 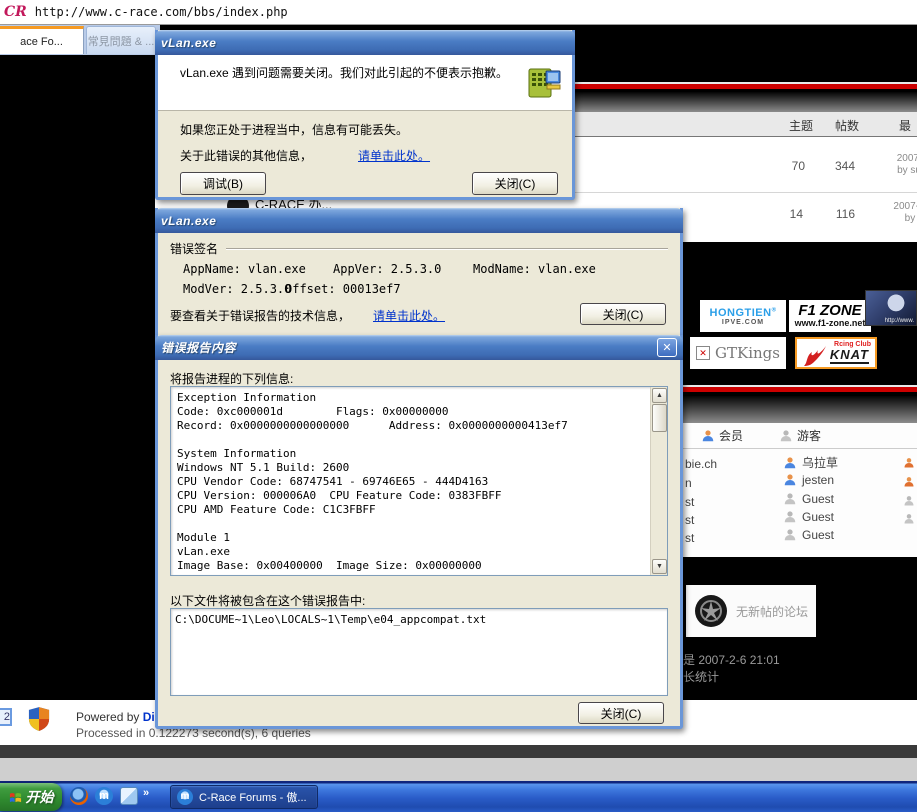 What do you see at coordinates (15, 797) in the screenshot?
I see `windows-flag-icon` at bounding box center [15, 797].